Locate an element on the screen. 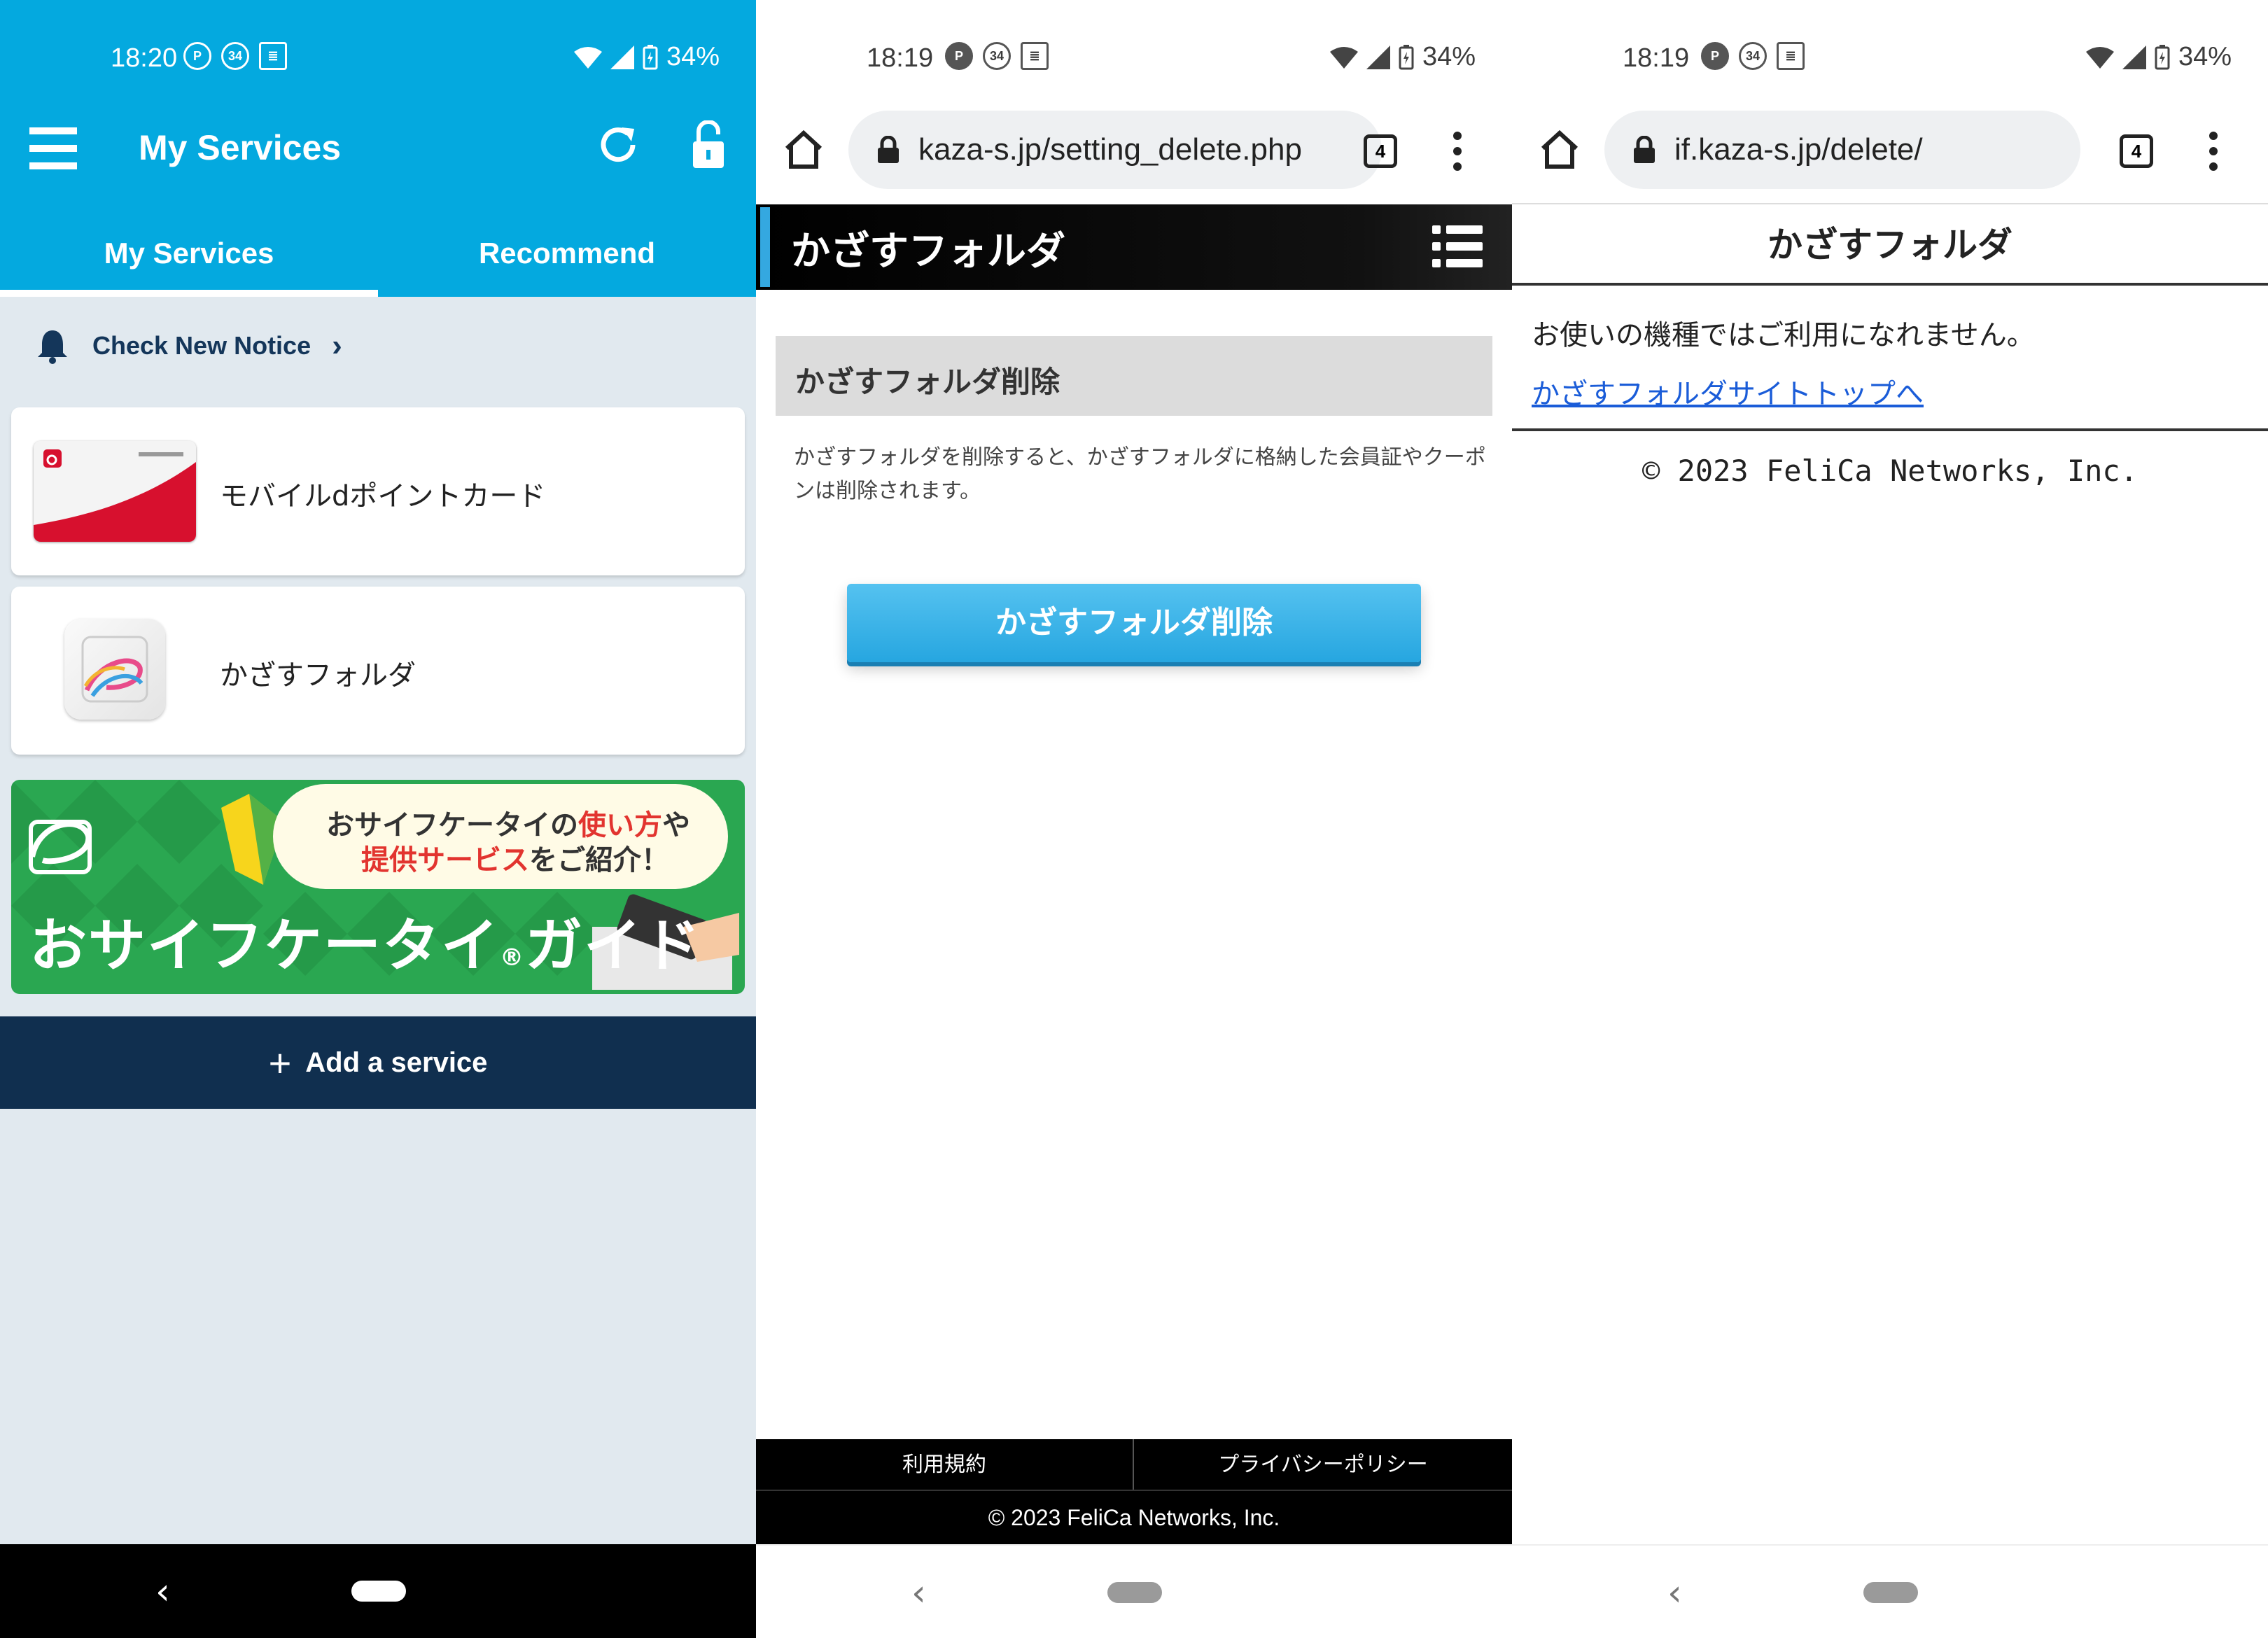  section-heading: かざすフォルダ削除 is located at coordinates (1134, 376).